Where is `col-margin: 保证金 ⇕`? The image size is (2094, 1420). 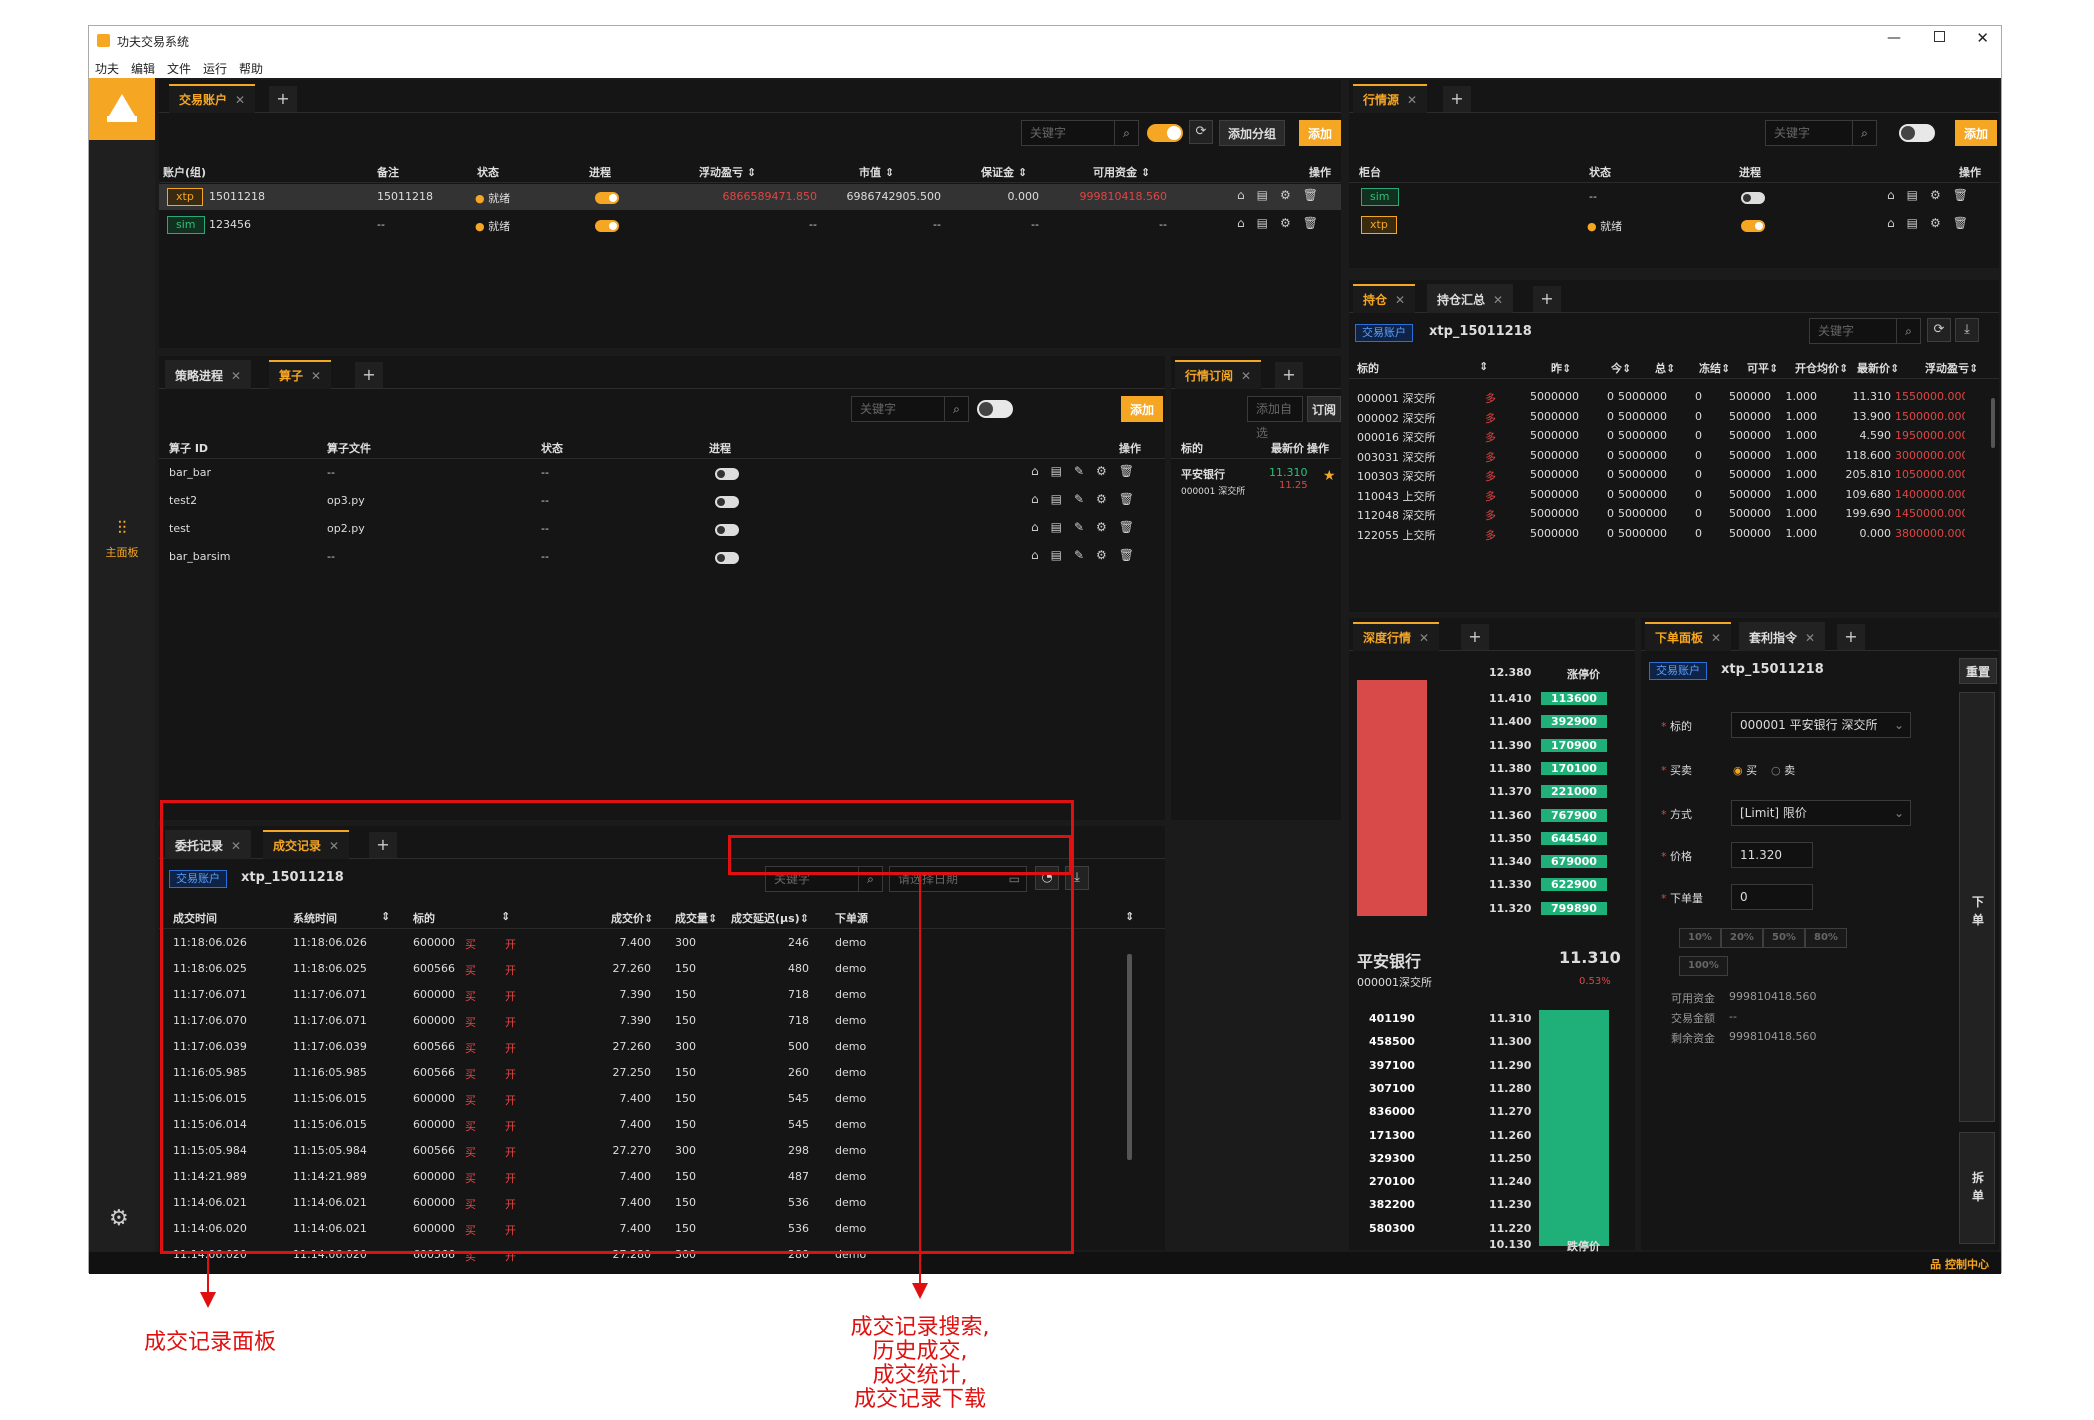 col-margin: 保证金 ⇕ is located at coordinates (1004, 172).